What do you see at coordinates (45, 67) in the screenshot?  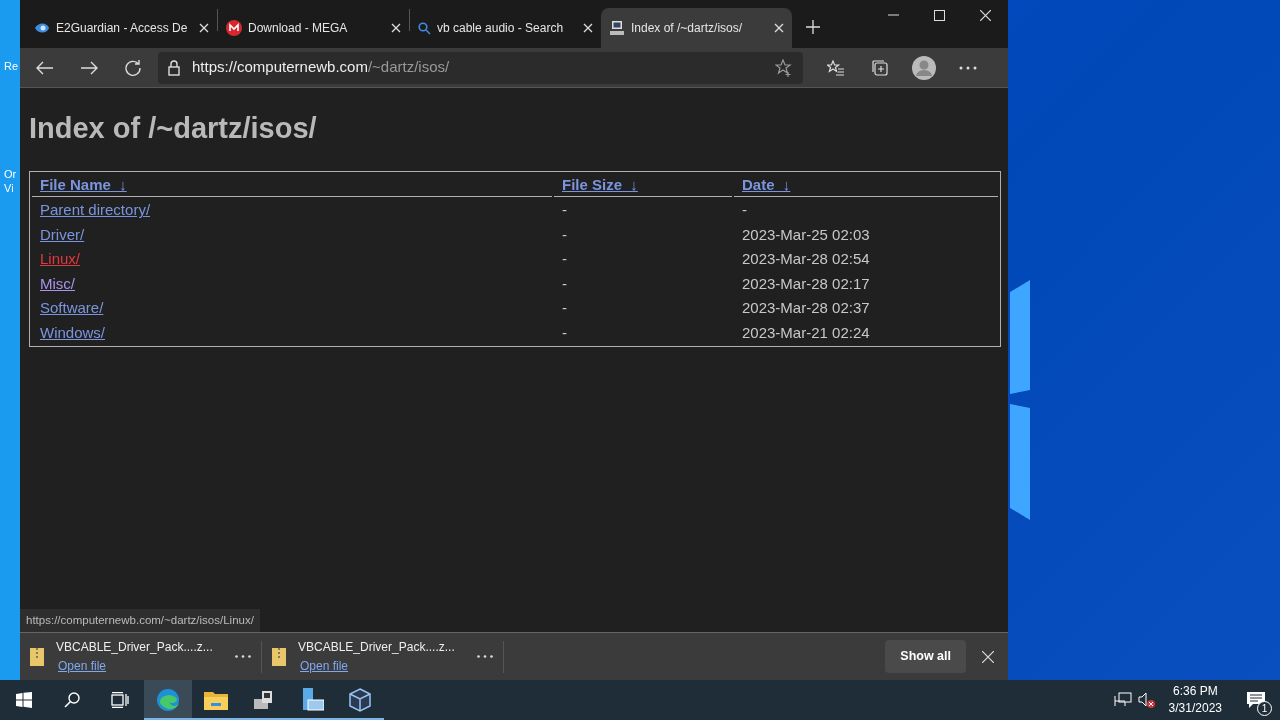 I see `back-icon` at bounding box center [45, 67].